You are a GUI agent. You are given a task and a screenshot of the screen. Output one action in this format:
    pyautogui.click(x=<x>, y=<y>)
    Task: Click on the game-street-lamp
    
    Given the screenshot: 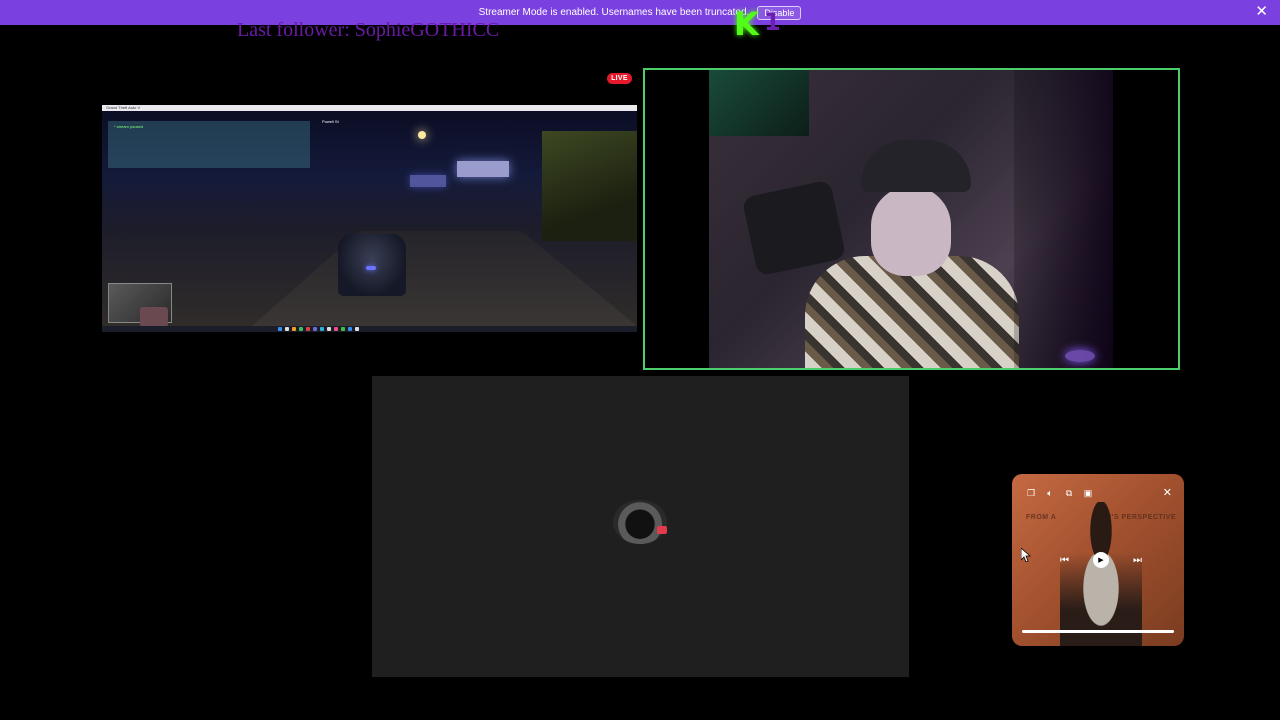 What is the action you would take?
    pyautogui.click(x=422, y=135)
    